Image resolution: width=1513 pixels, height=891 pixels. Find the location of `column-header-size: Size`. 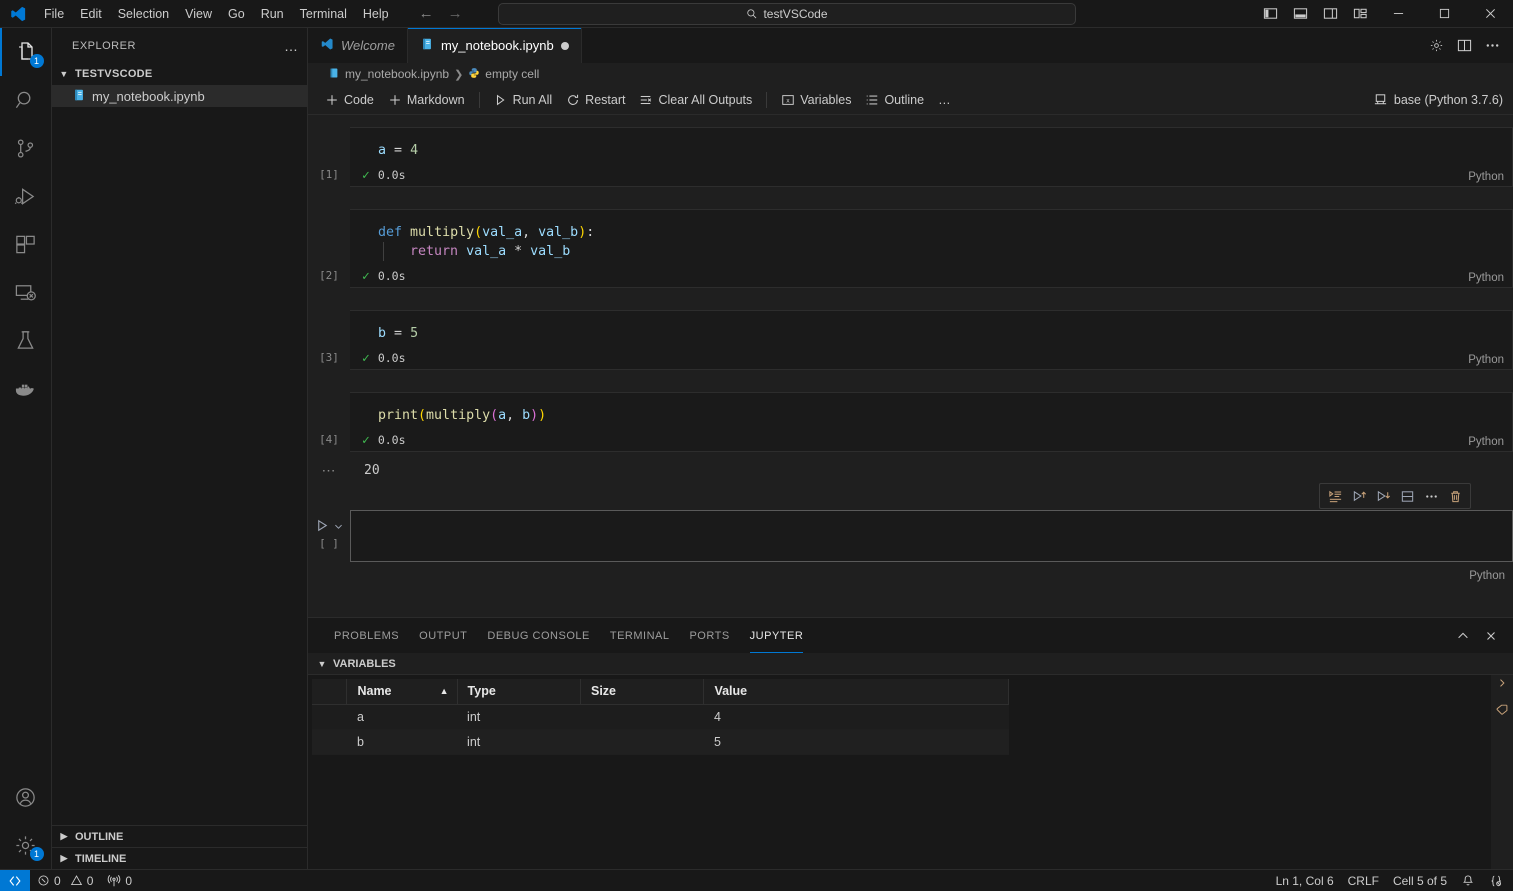

column-header-size: Size is located at coordinates (642, 692).